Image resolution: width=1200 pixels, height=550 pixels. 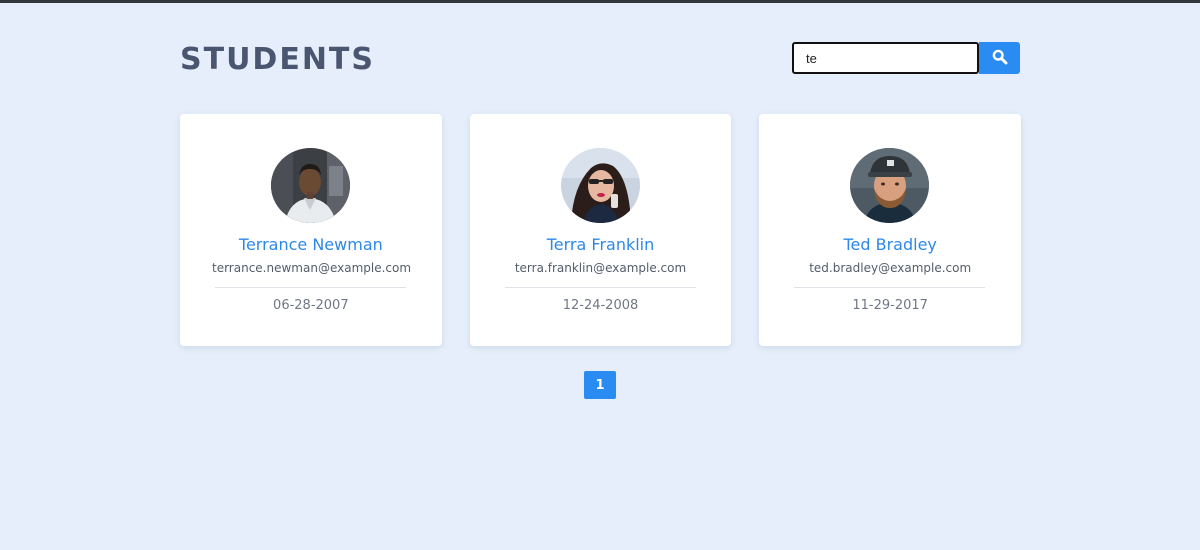 I want to click on student-name: Terra Franklin, so click(x=600, y=244).